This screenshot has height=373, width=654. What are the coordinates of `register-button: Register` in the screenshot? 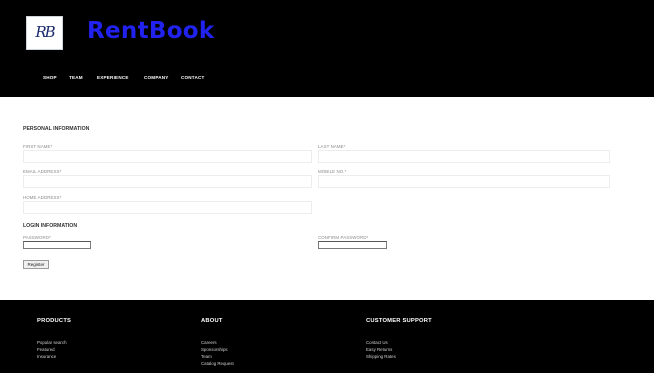 It's located at (36, 264).